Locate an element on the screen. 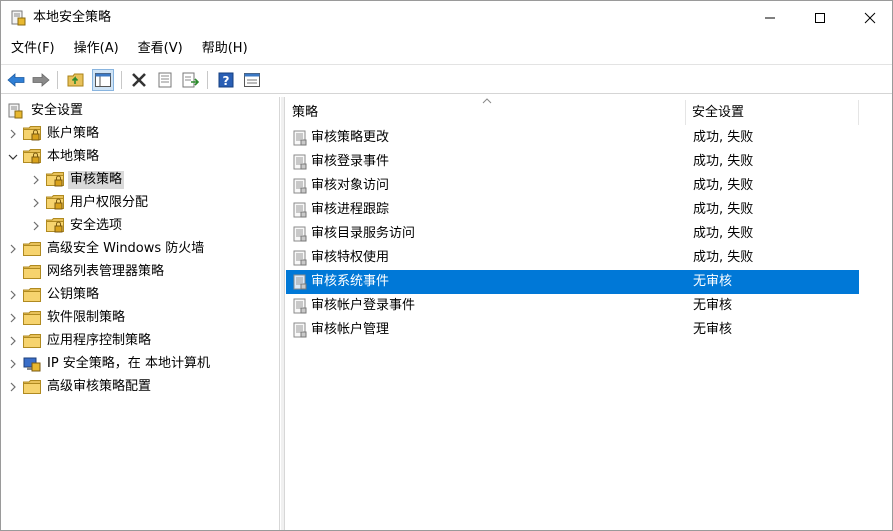 This screenshot has height=531, width=893. tree-item: 本地策略 is located at coordinates (54, 157).